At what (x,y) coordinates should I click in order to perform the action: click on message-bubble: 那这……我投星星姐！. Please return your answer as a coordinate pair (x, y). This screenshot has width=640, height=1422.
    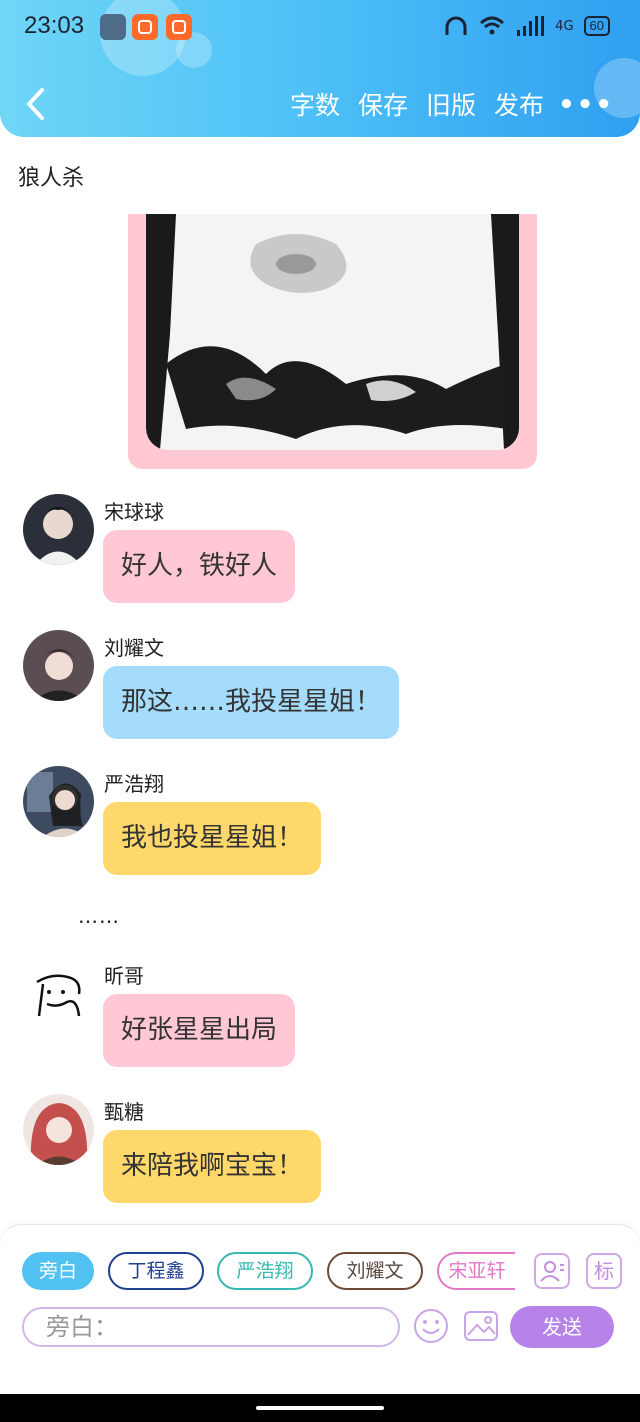
    Looking at the image, I should click on (251, 702).